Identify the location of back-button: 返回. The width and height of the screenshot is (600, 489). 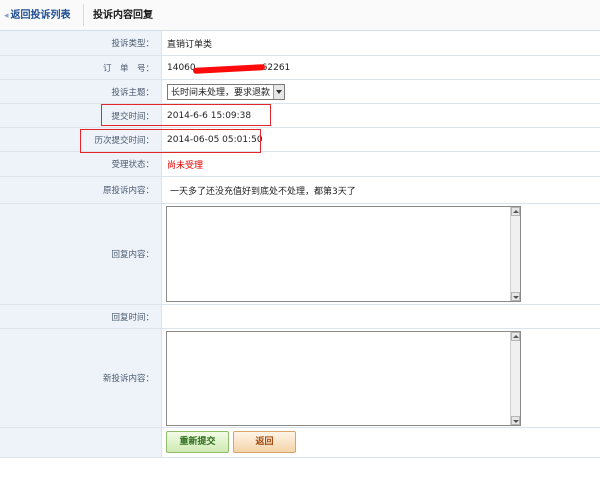
(264, 442).